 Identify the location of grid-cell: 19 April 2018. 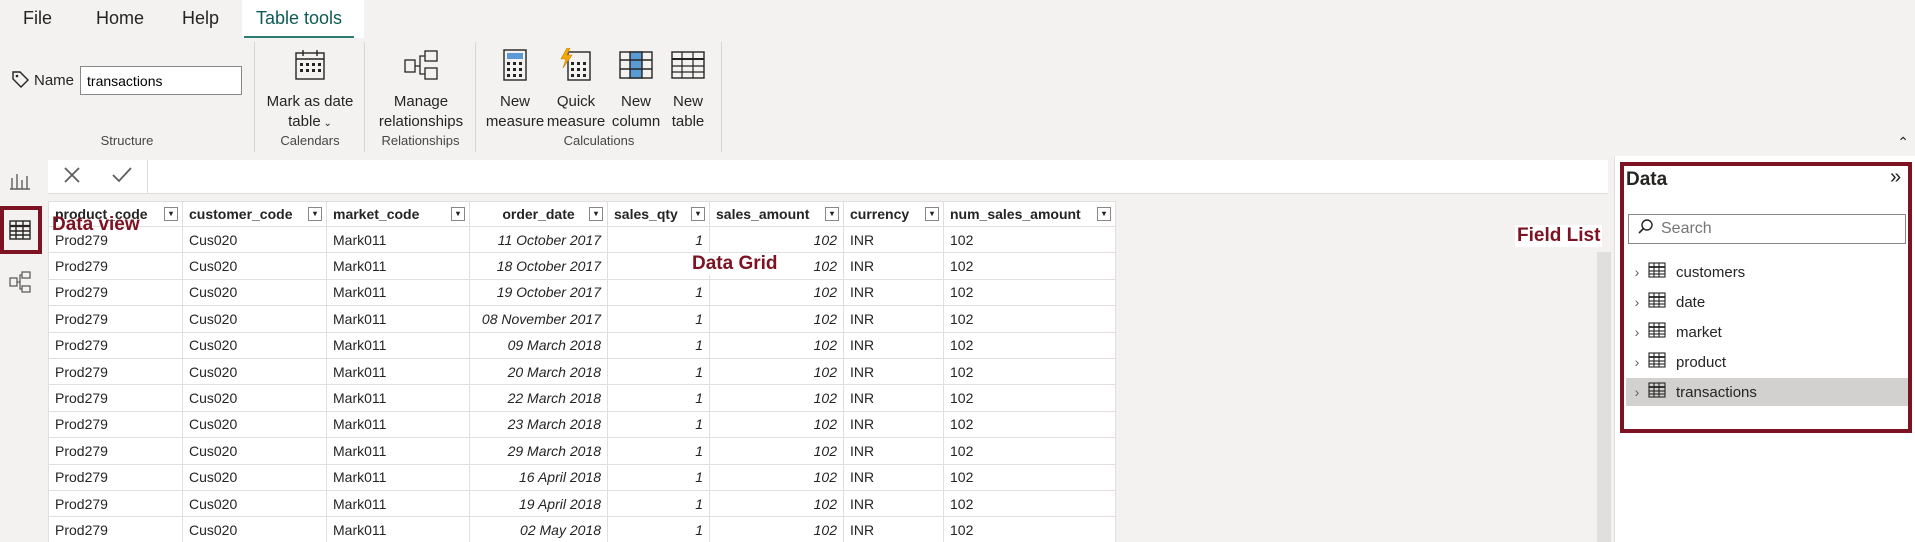
(538, 503).